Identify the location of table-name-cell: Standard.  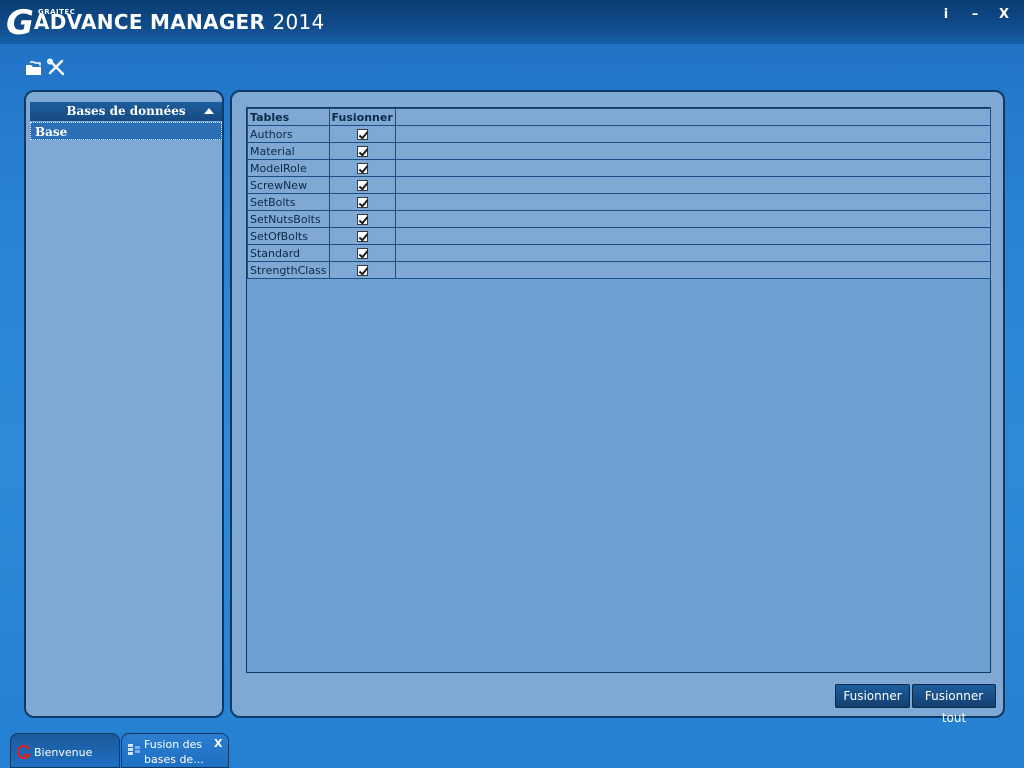
(288, 253).